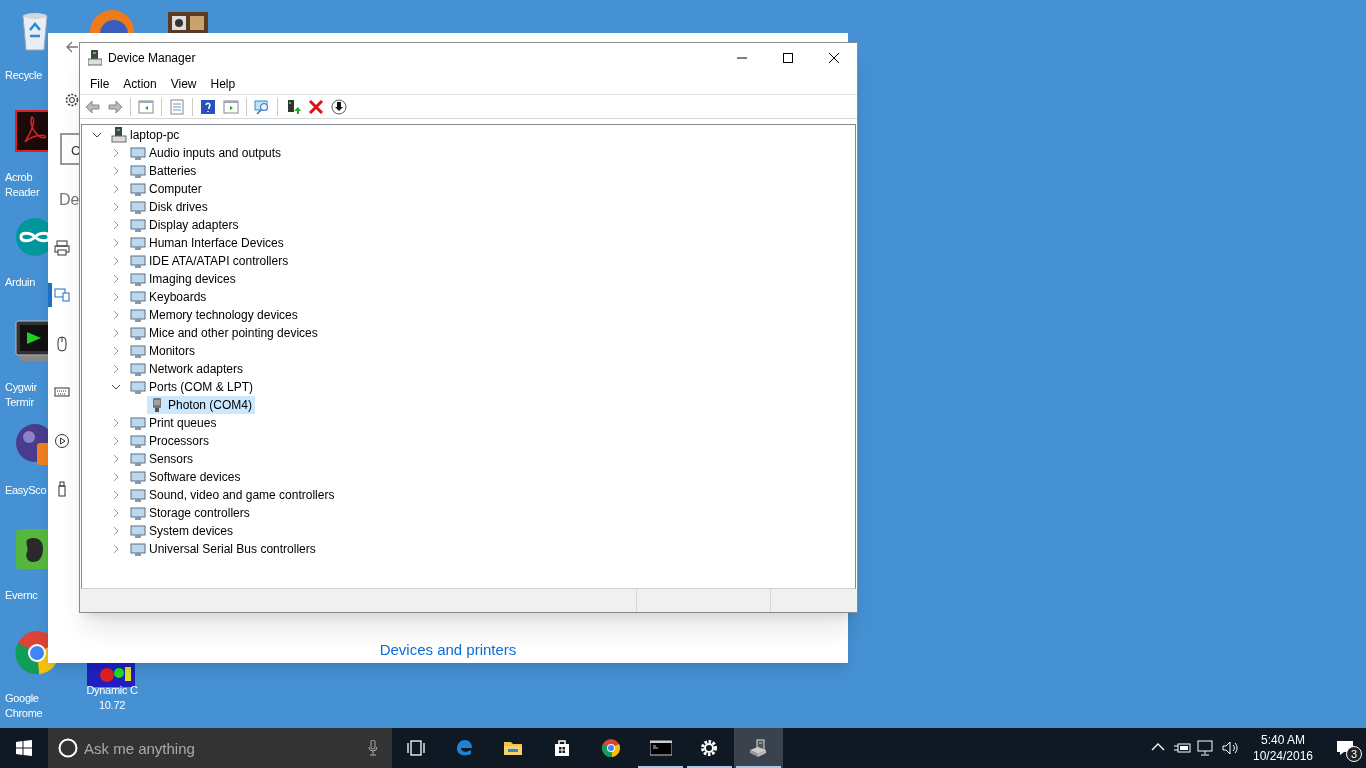  Describe the element at coordinates (316, 106) in the screenshot. I see `uninstall-icon` at that location.